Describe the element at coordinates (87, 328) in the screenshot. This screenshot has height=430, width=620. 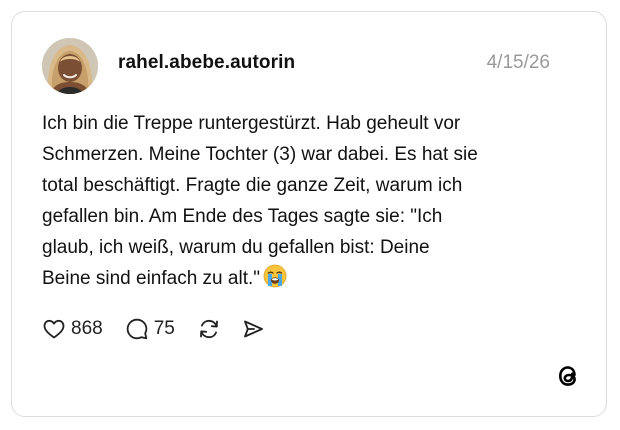
I see `like-count: 868` at that location.